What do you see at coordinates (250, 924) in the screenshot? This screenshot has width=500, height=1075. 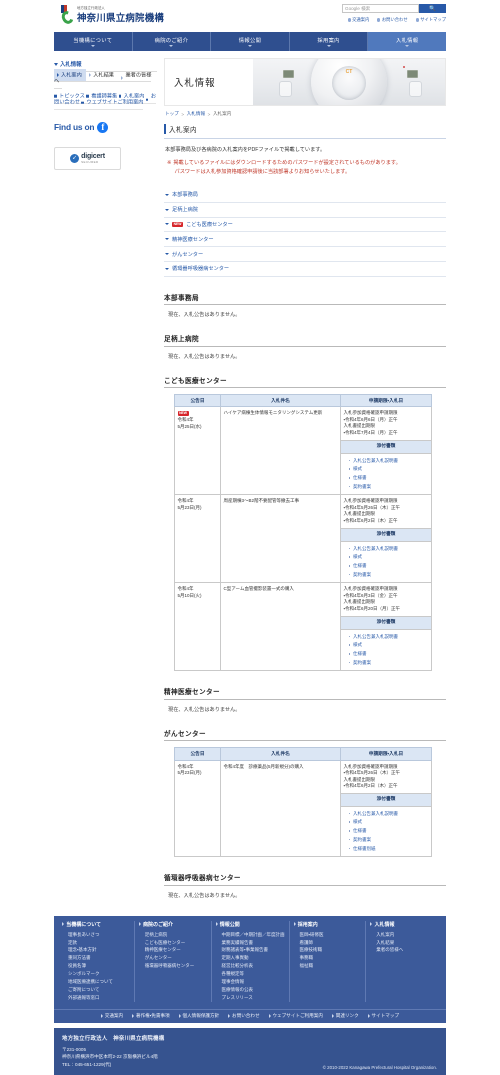 I see `footer-column-heading: 情報公開` at bounding box center [250, 924].